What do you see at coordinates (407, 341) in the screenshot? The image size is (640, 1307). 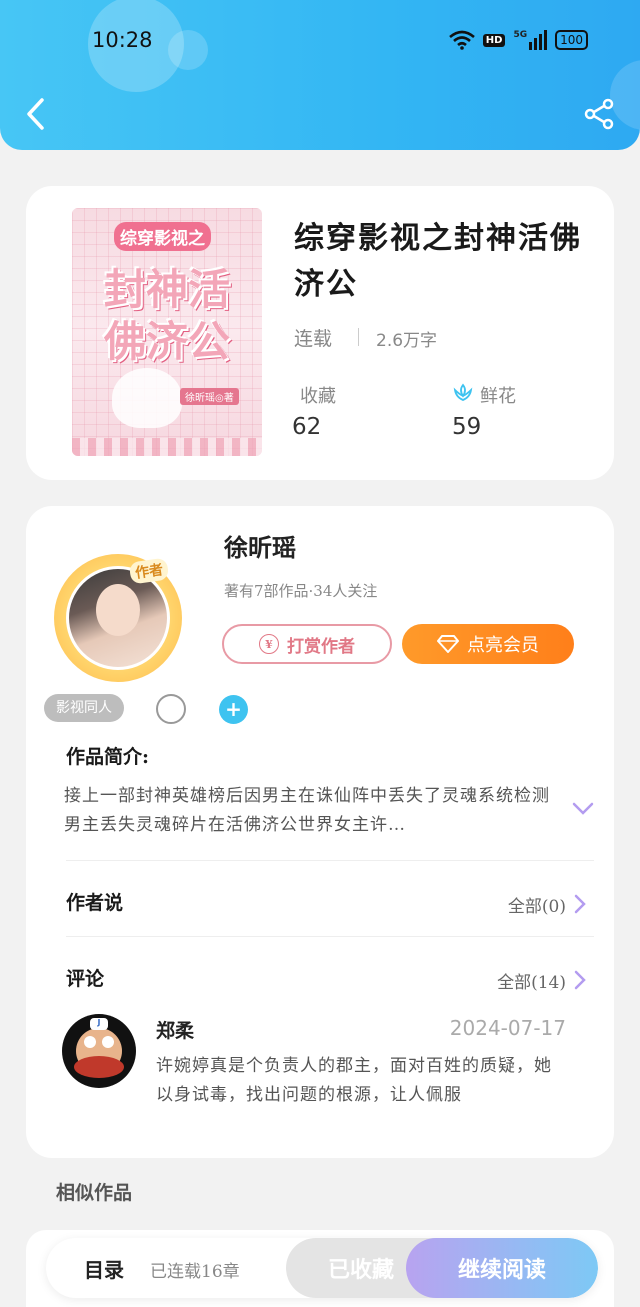 I see `word-count: 2.6万字` at bounding box center [407, 341].